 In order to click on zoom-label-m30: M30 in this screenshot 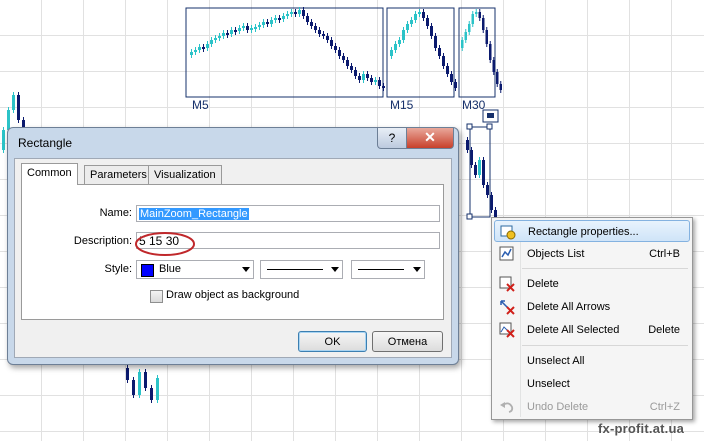, I will do `click(474, 105)`.